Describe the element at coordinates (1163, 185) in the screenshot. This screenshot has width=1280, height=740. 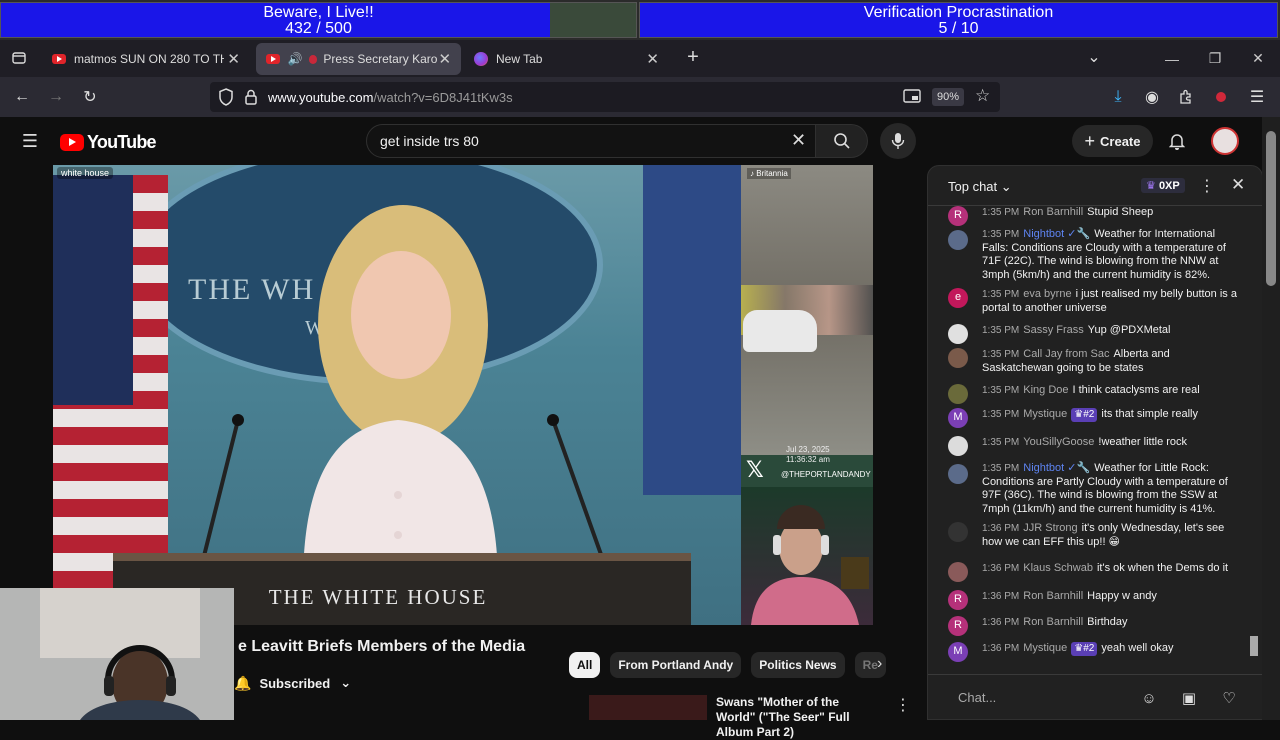
I see `xp-badge: ♛ 0XP` at that location.